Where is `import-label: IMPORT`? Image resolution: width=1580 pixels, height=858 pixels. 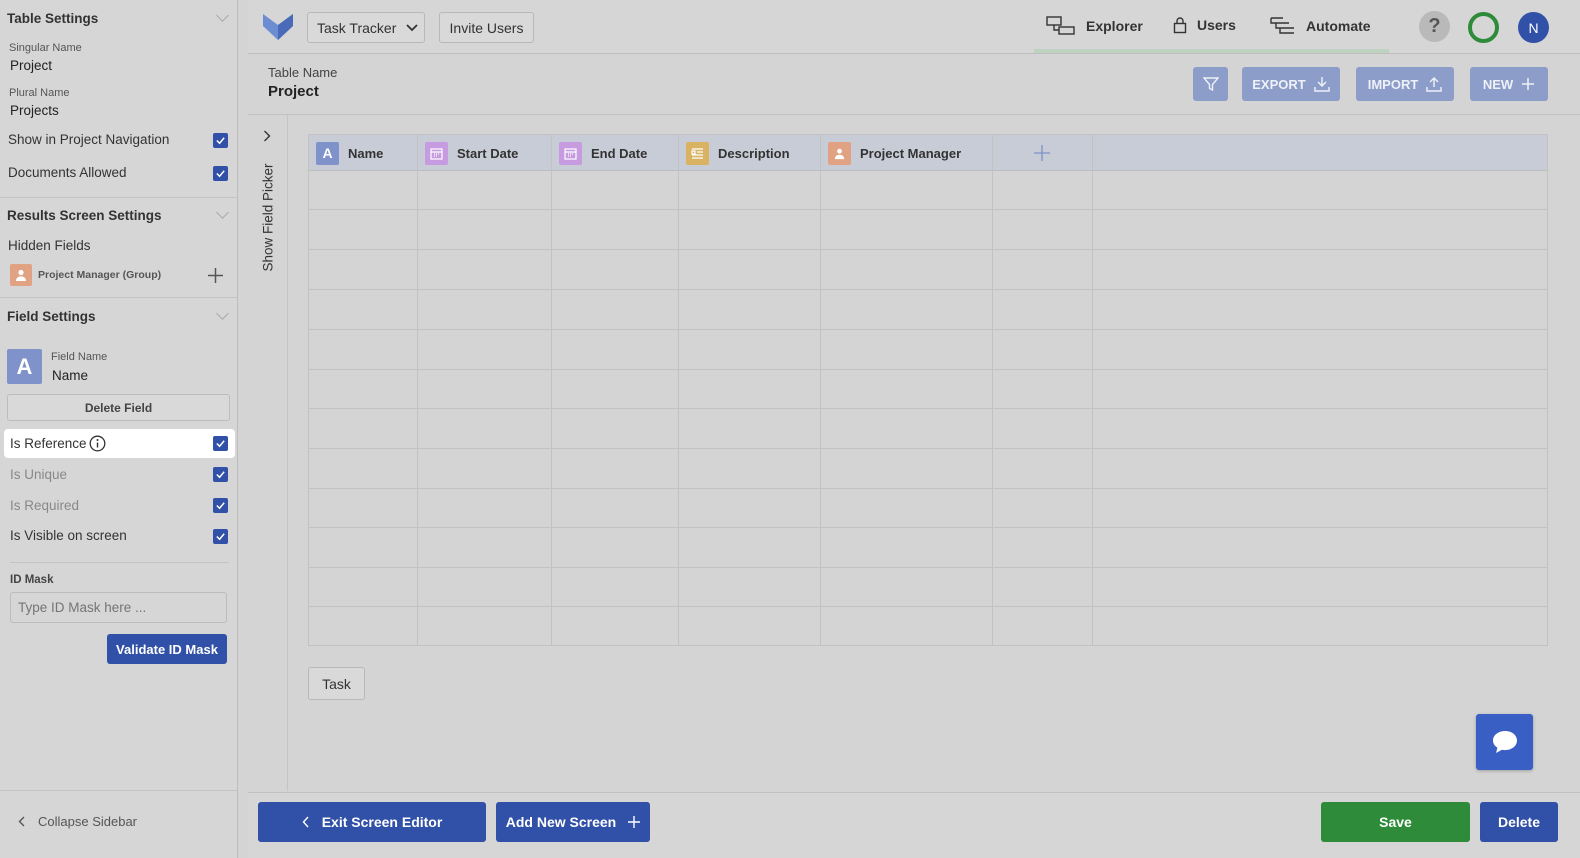
import-label: IMPORT is located at coordinates (1393, 84).